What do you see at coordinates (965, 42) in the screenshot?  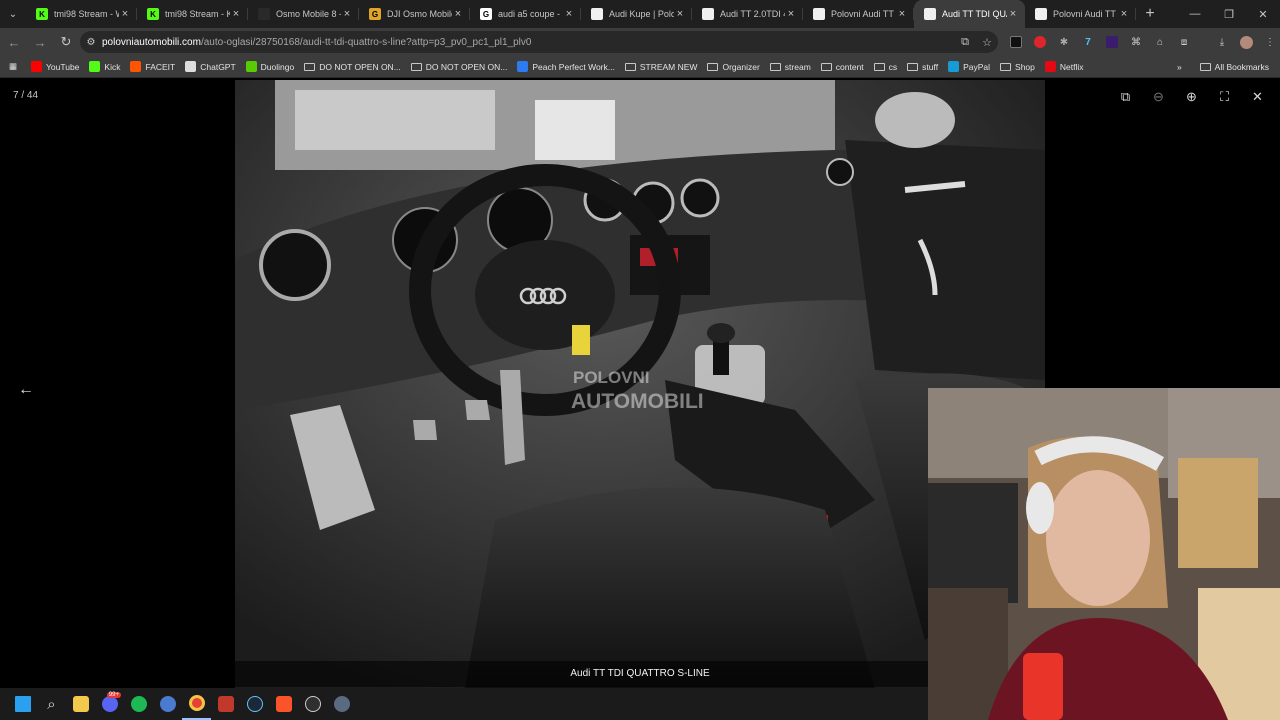 I see `install-app-icon: ⧉` at bounding box center [965, 42].